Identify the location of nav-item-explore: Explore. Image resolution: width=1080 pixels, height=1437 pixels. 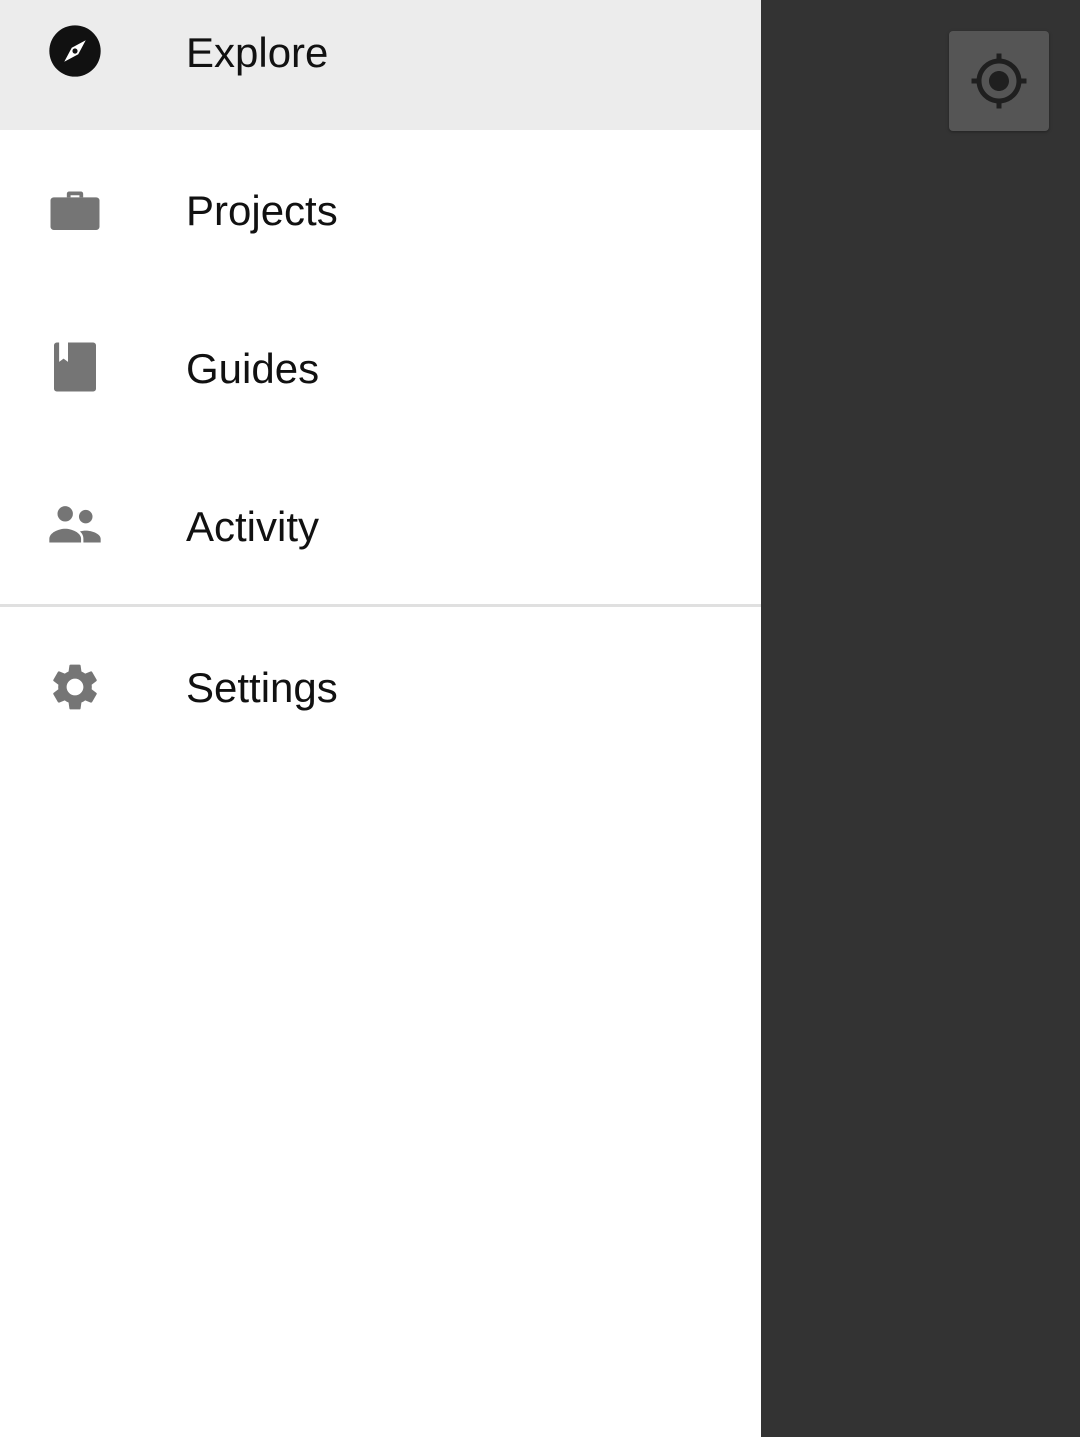
(380, 65).